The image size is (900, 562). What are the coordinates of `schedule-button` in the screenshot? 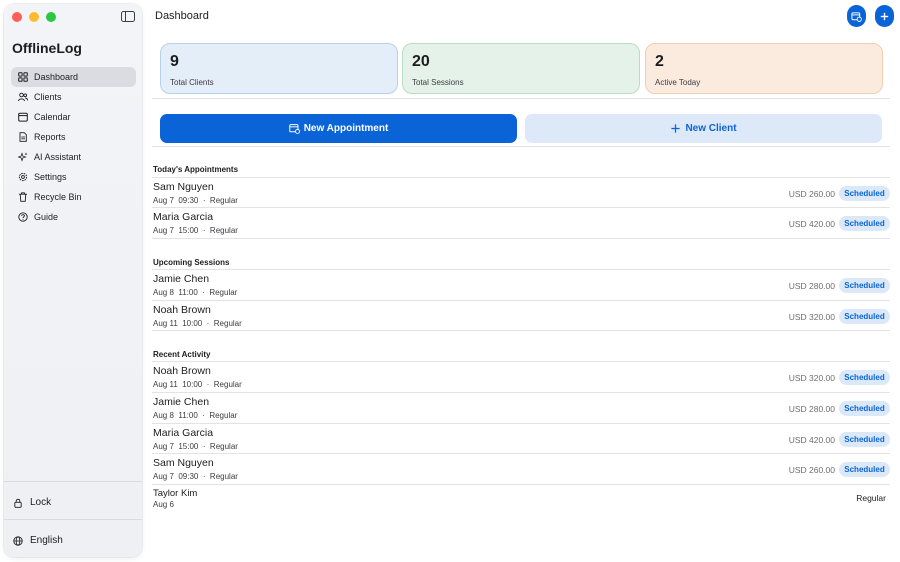 It's located at (856, 16).